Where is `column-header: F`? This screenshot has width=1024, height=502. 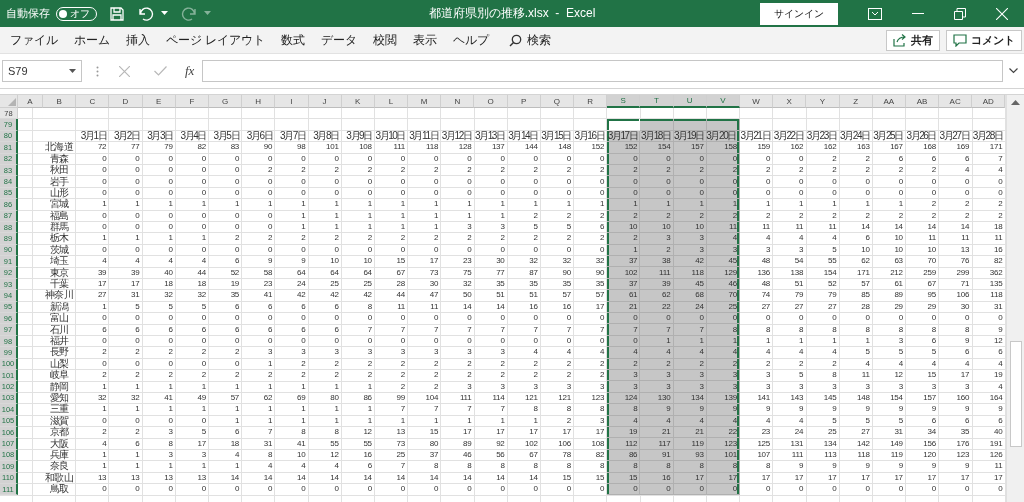
column-header: F is located at coordinates (192, 101).